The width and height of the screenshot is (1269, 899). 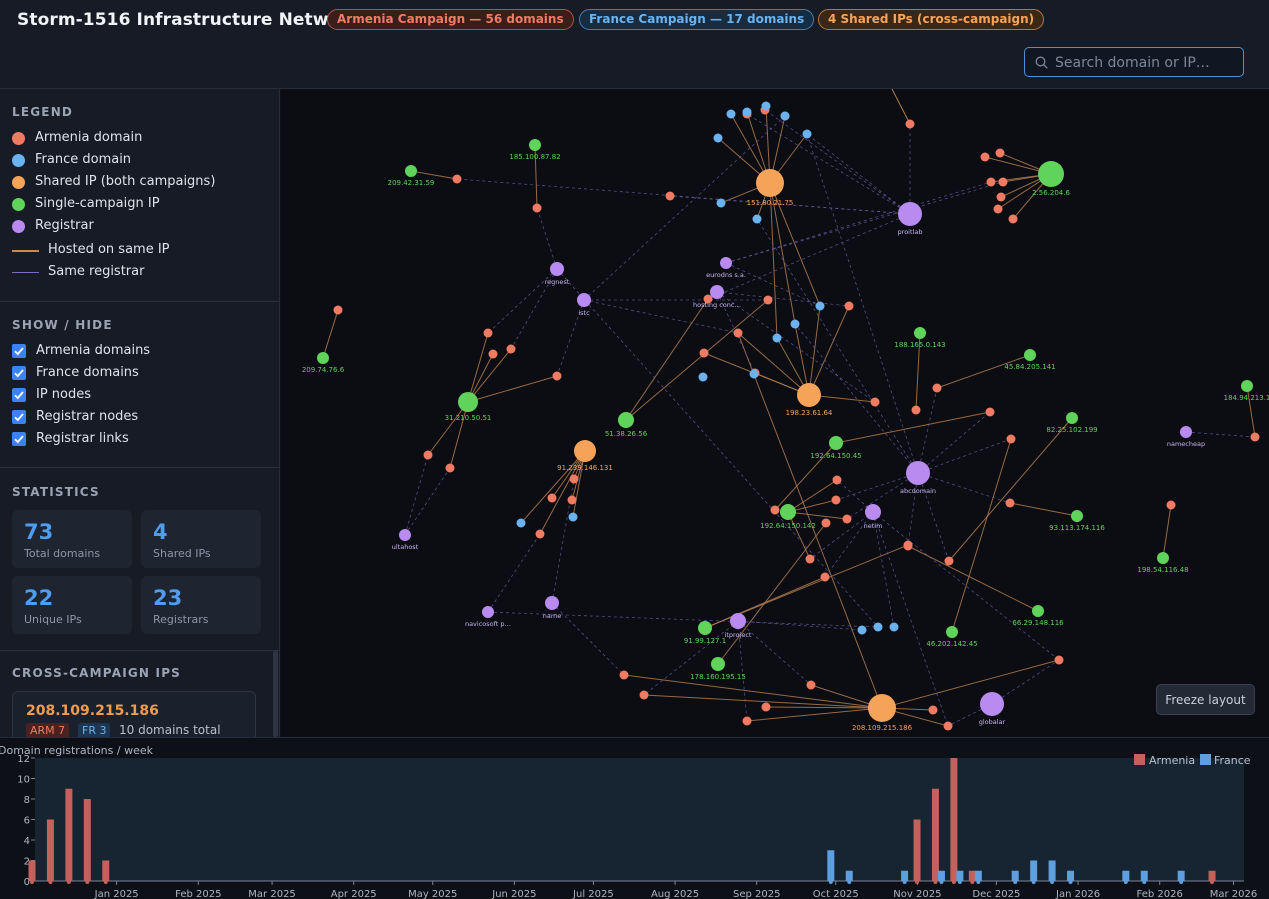 What do you see at coordinates (1147, 63) in the screenshot?
I see `search-input` at bounding box center [1147, 63].